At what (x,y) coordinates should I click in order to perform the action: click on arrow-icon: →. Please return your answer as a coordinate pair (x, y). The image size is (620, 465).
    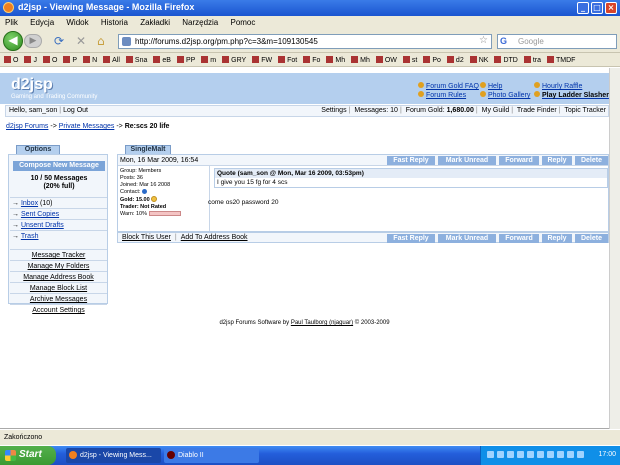
    Looking at the image, I should click on (15, 203).